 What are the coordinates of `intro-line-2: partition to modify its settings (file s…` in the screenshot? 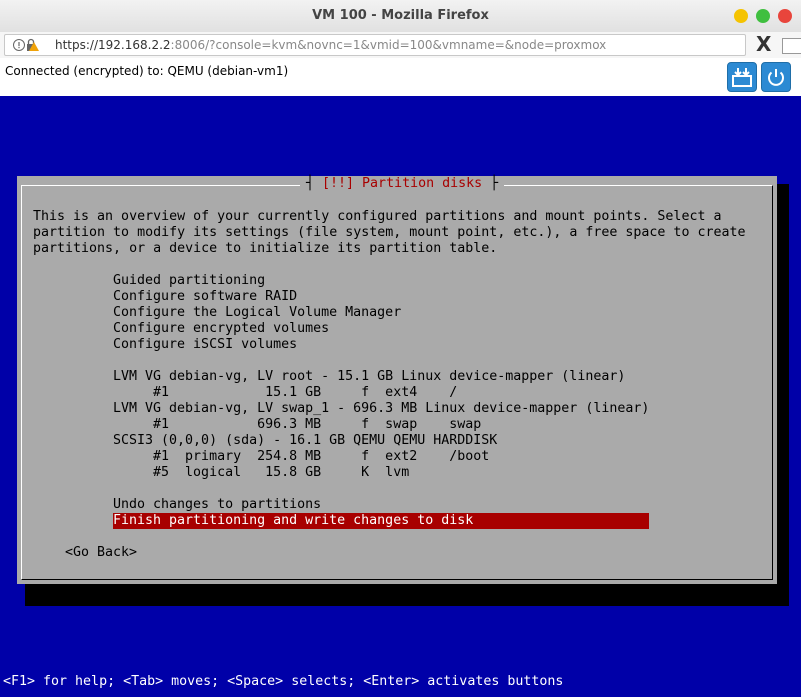 It's located at (389, 232).